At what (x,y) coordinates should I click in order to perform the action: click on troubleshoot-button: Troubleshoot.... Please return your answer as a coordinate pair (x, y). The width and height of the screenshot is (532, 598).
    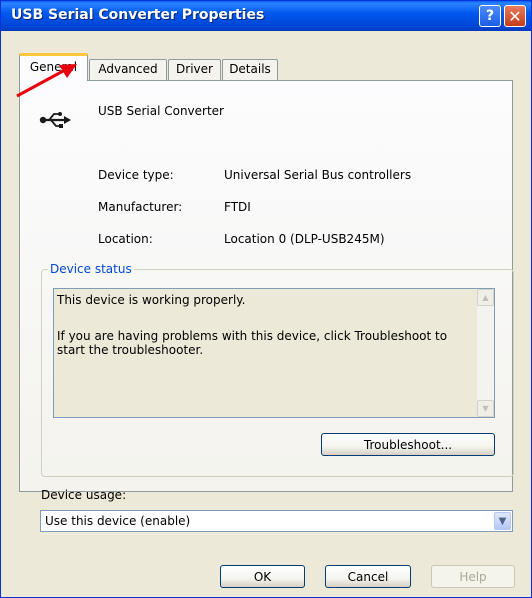
    Looking at the image, I should click on (408, 444).